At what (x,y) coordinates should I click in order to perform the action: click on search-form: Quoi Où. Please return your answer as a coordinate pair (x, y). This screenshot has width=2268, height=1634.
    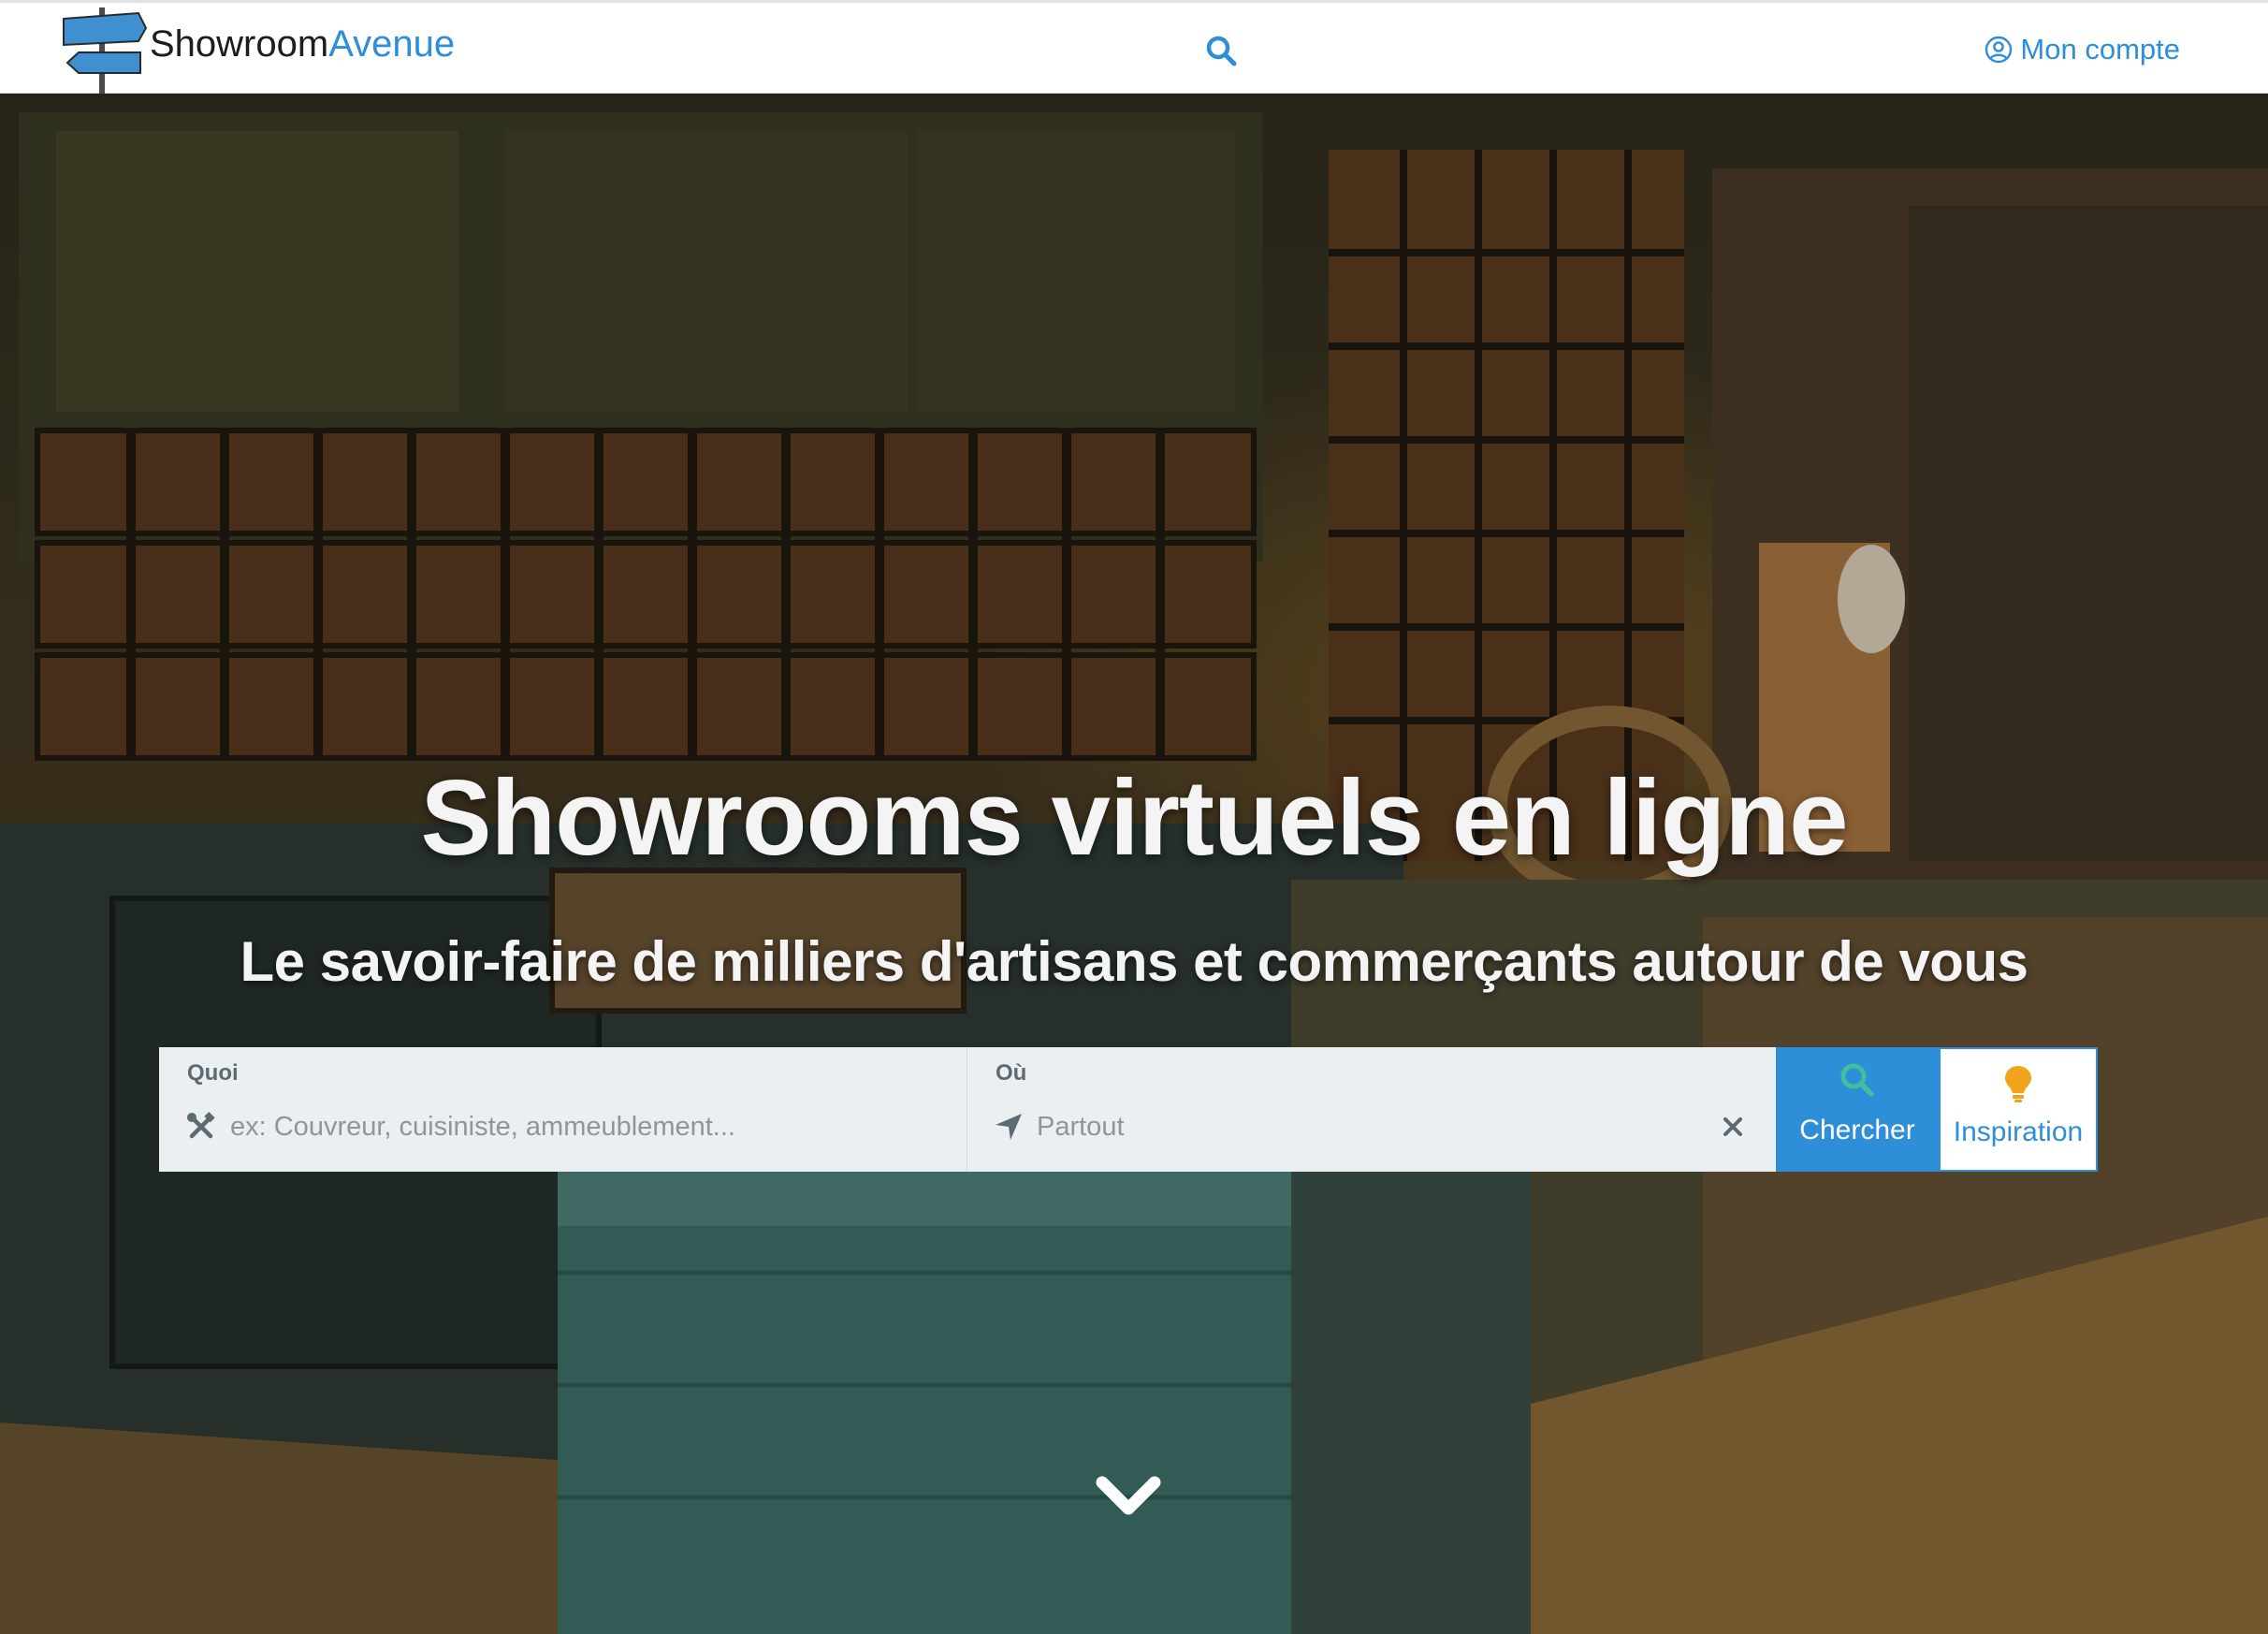
    Looking at the image, I should click on (1128, 1109).